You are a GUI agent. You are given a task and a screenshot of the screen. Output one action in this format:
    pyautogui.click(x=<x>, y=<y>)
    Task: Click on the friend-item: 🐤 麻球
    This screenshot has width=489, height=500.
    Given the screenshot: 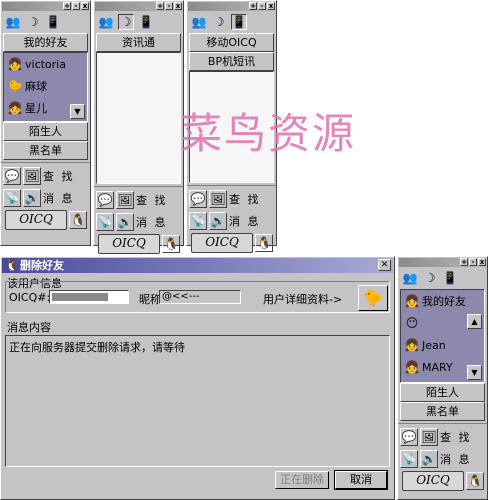 What is the action you would take?
    pyautogui.click(x=45, y=86)
    